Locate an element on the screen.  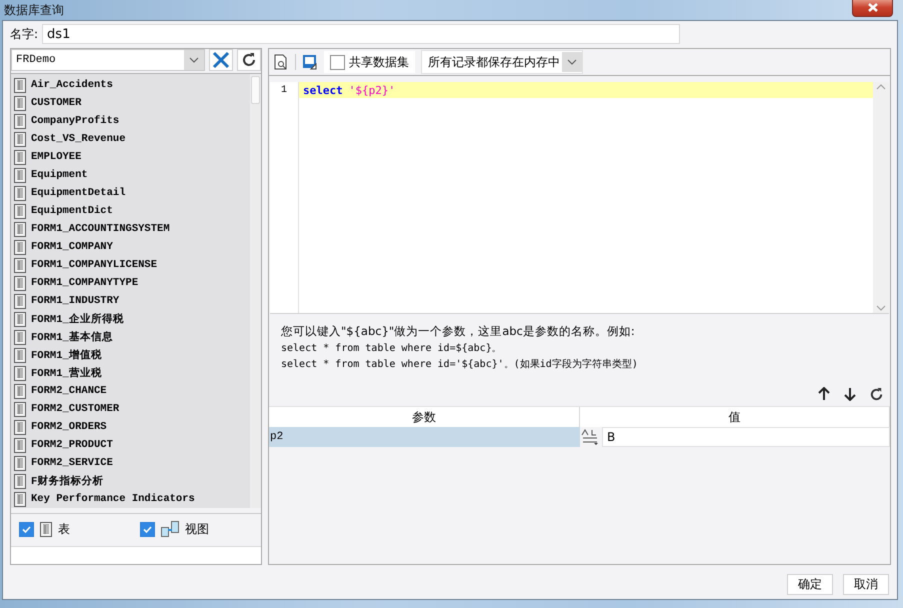
table-item: EquipmentDetail is located at coordinates (130, 193).